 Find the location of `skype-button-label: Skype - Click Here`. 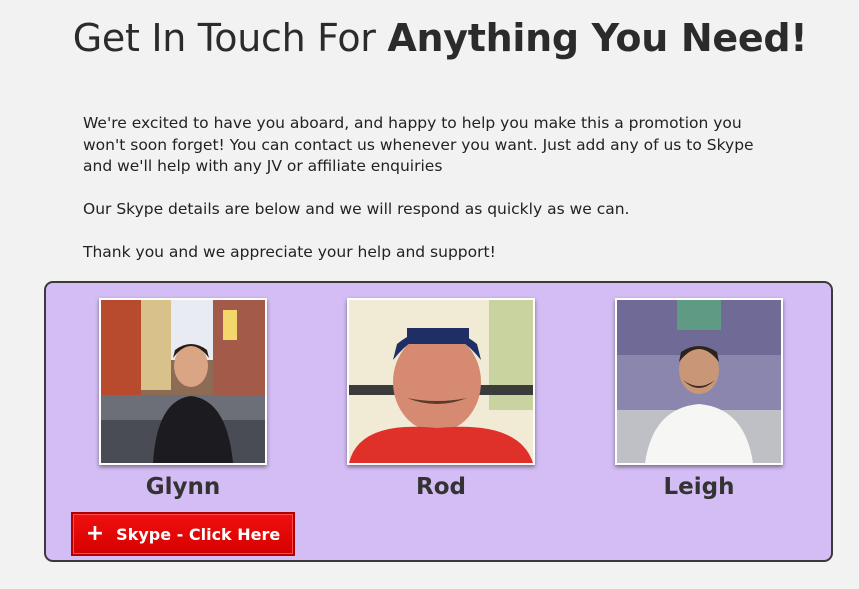

skype-button-label: Skype - Click Here is located at coordinates (198, 534).